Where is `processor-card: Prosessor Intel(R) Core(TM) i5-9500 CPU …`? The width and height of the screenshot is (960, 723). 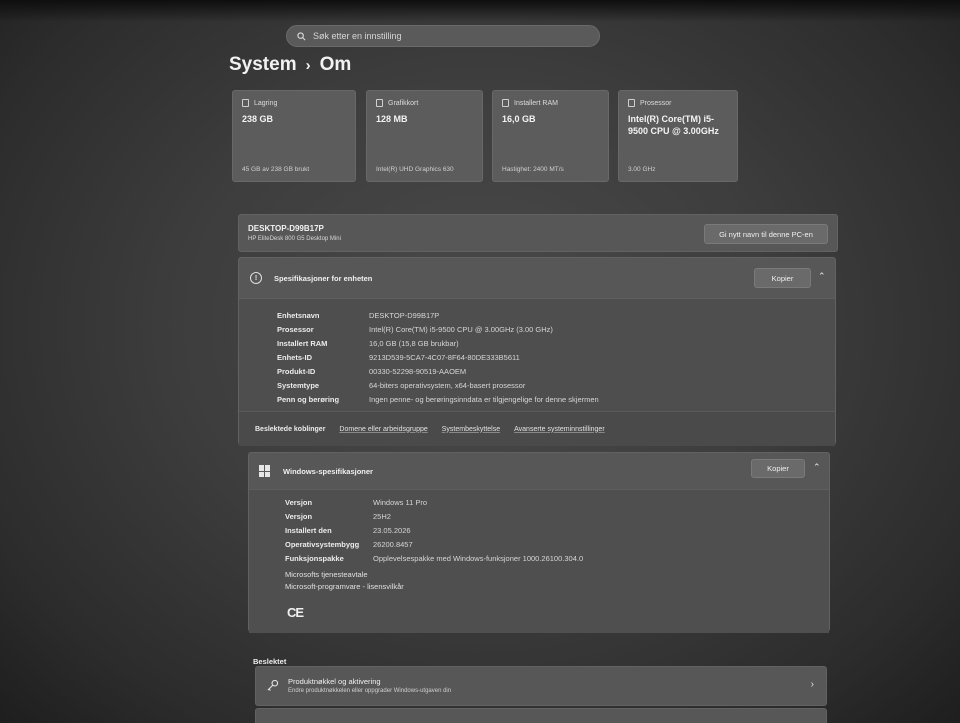 processor-card: Prosessor Intel(R) Core(TM) i5-9500 CPU … is located at coordinates (678, 136).